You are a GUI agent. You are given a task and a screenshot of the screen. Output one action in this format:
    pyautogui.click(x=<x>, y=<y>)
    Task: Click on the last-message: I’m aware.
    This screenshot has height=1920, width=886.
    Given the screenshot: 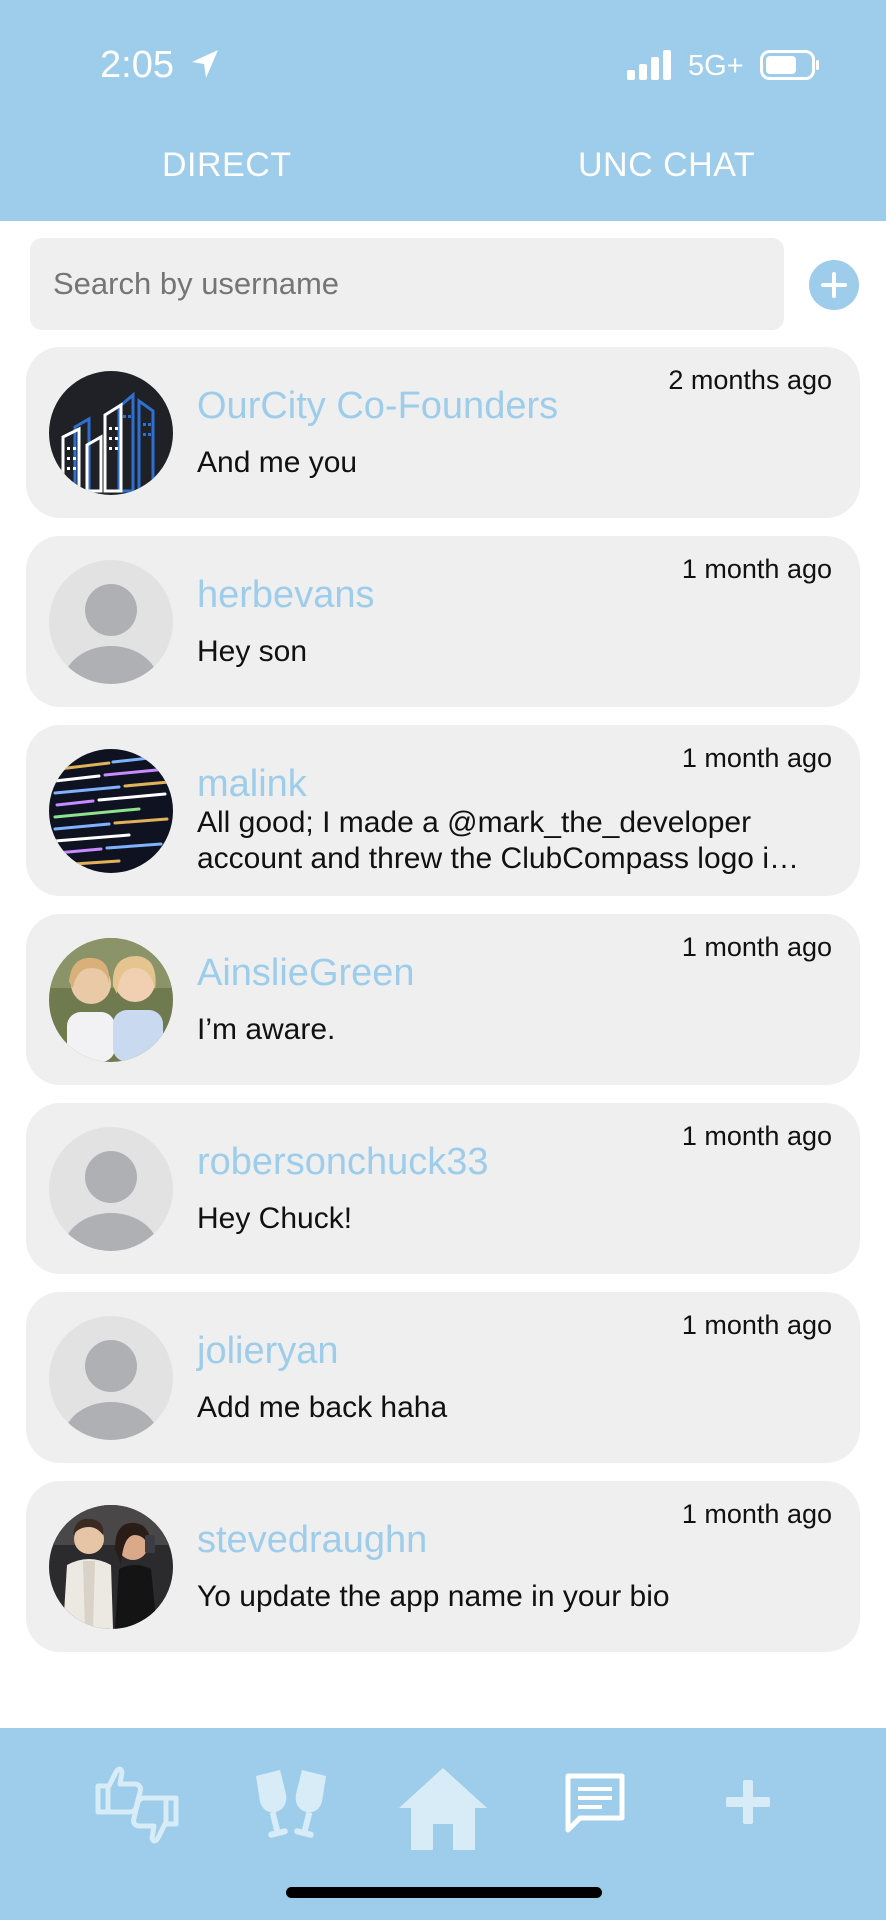 What is the action you would take?
    pyautogui.click(x=266, y=1029)
    